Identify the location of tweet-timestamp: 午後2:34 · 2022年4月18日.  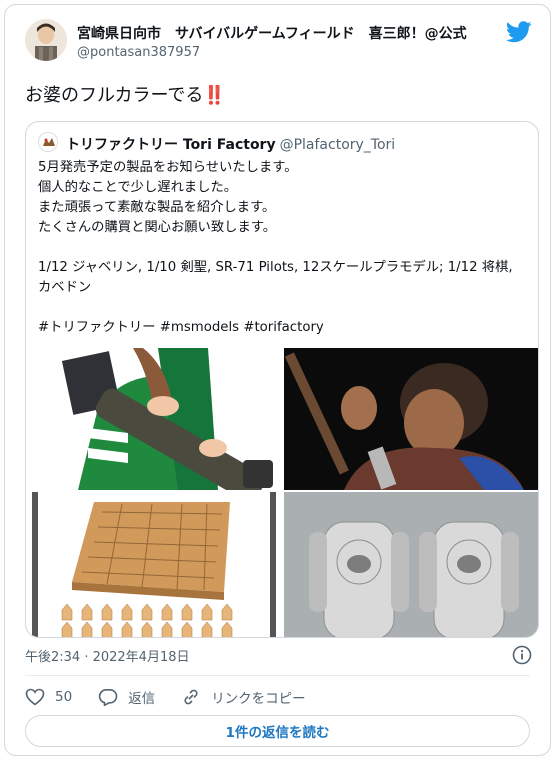
(107, 655).